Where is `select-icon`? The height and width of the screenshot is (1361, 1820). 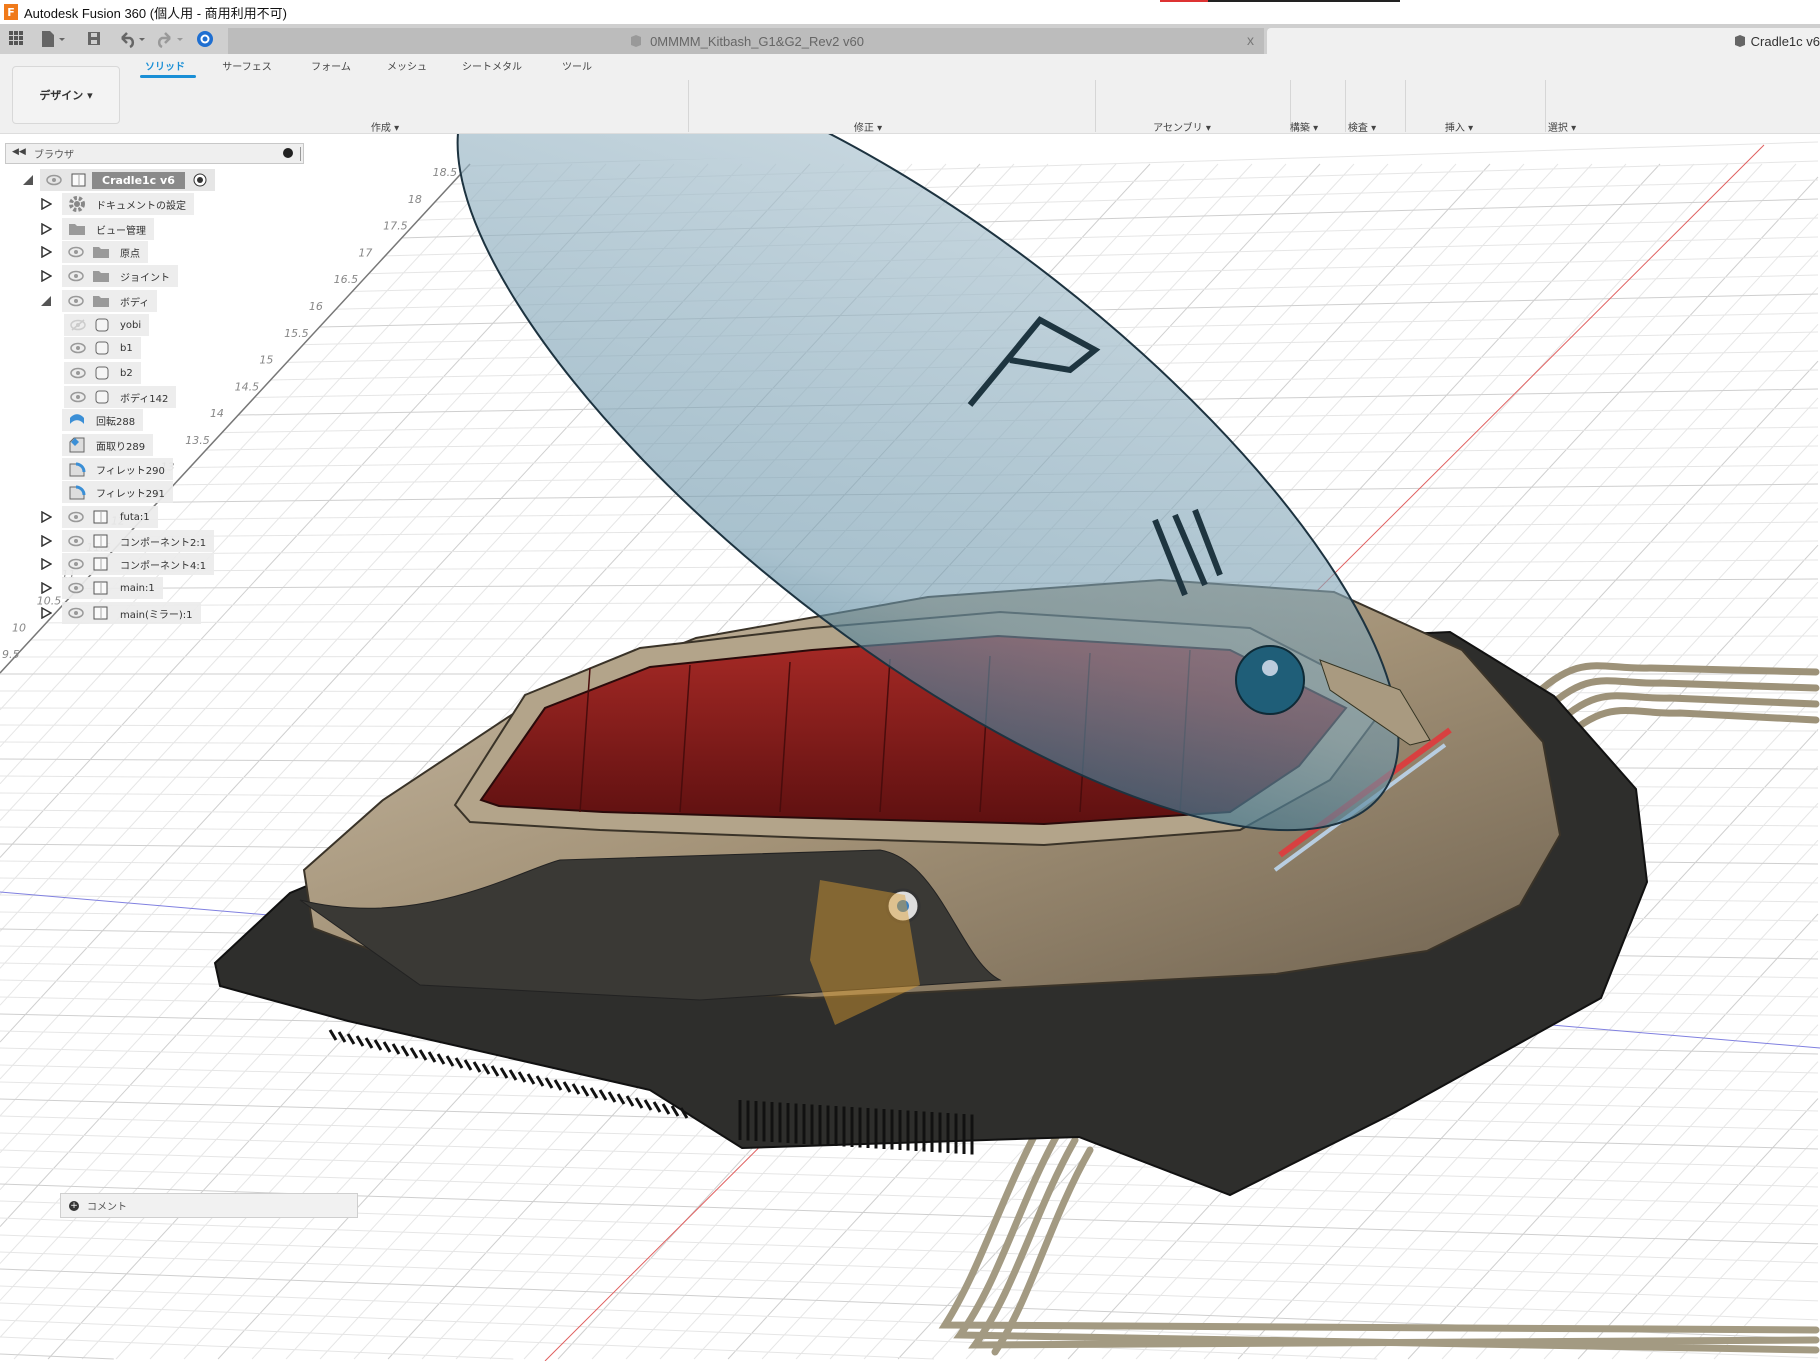 select-icon is located at coordinates (1563, 98).